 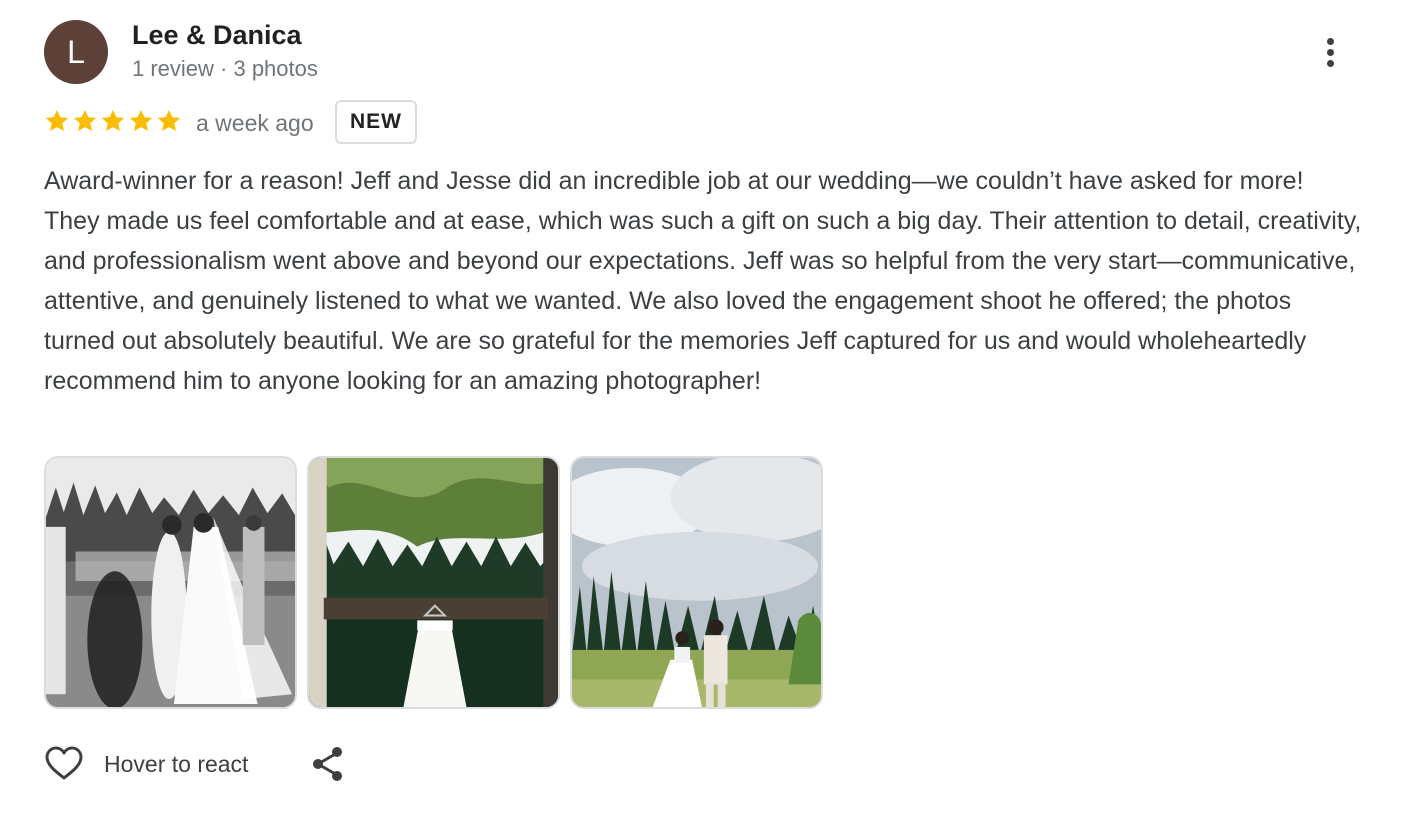 What do you see at coordinates (217, 35) in the screenshot?
I see `reviewer-name: Lee & Danica` at bounding box center [217, 35].